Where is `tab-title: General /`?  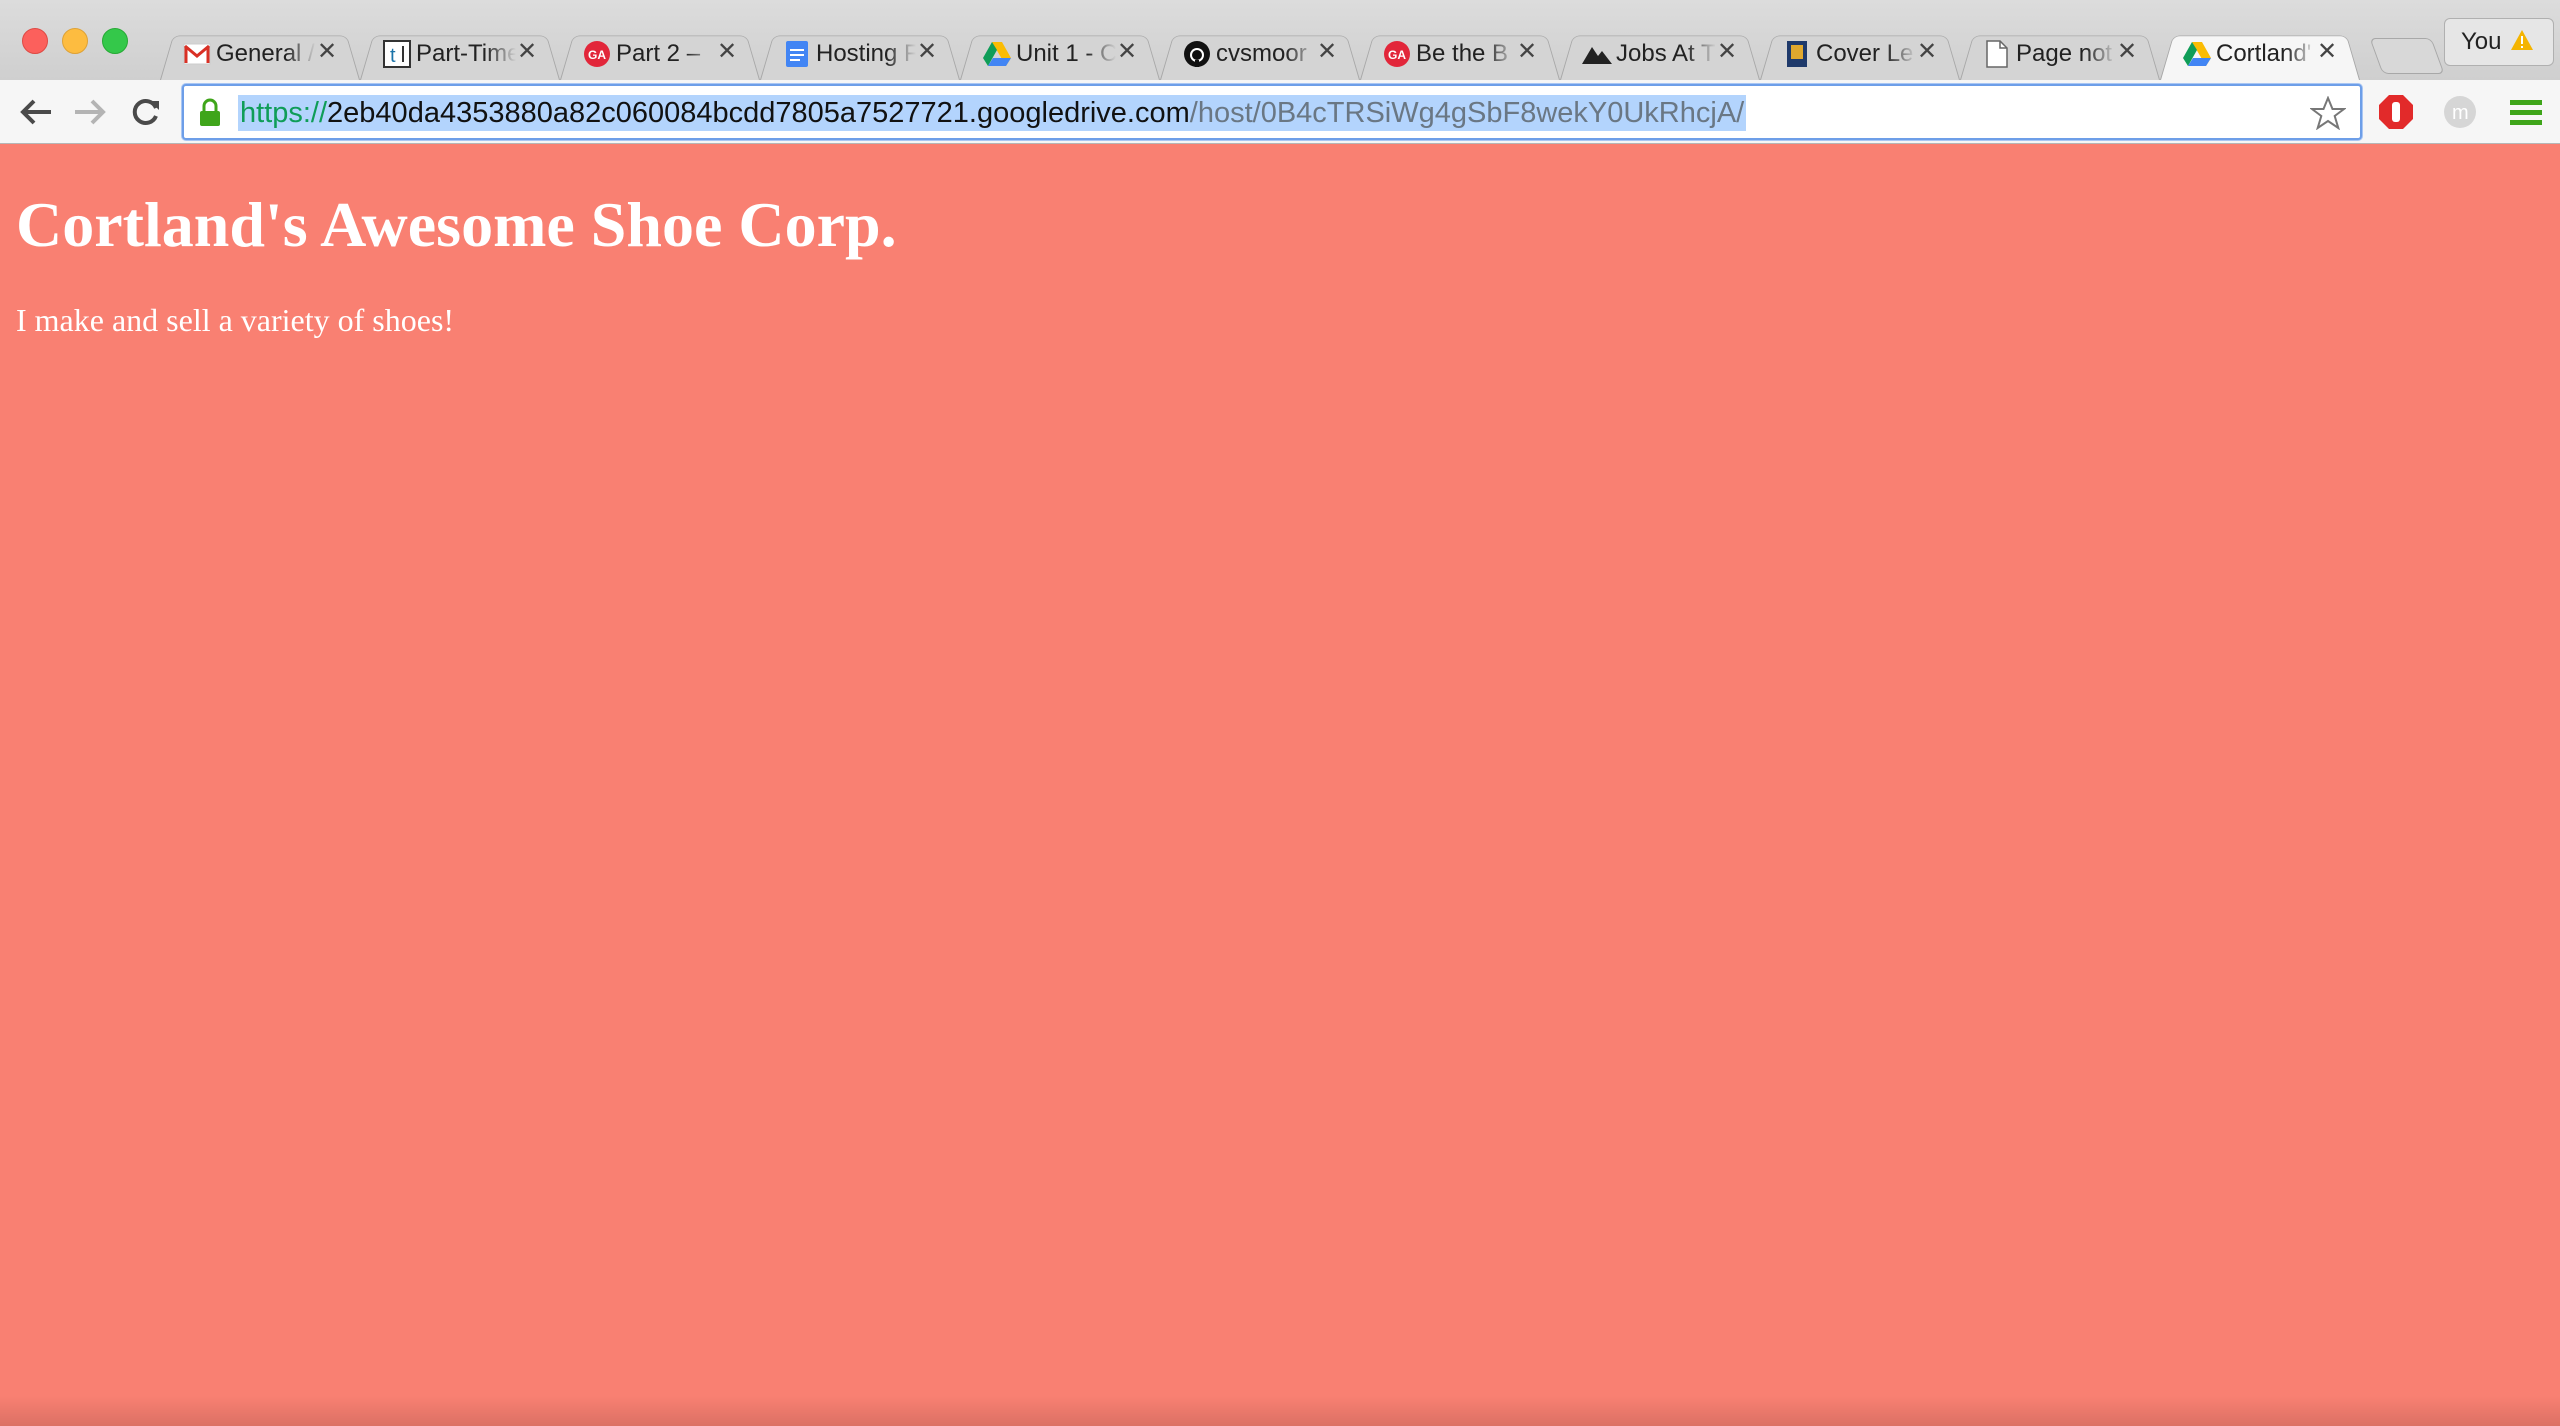 tab-title: General / is located at coordinates (265, 53).